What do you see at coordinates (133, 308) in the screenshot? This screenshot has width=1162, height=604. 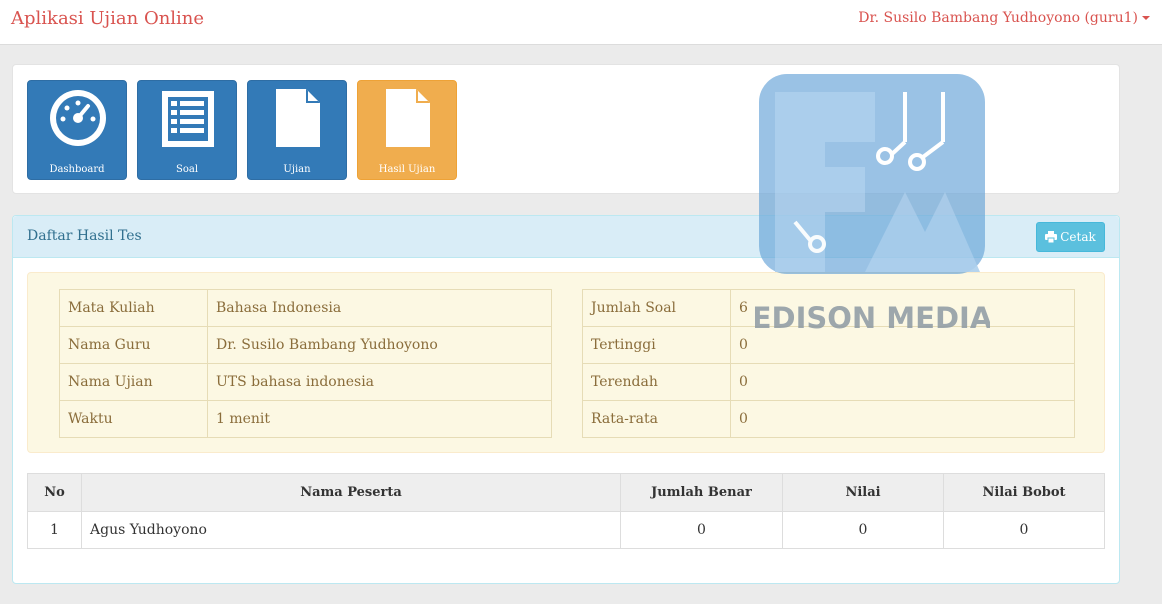 I see `info-label: Mata Kuliah` at bounding box center [133, 308].